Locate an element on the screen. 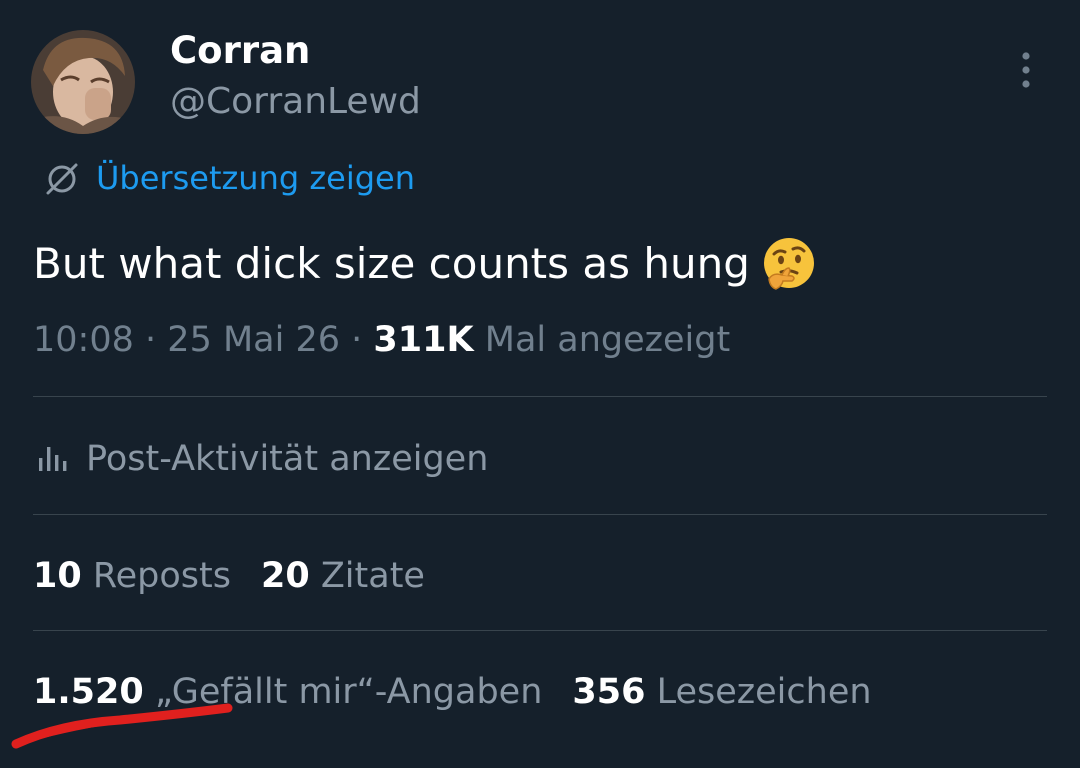 This screenshot has height=768, width=1080. more-vertical-icon is located at coordinates (1026, 70).